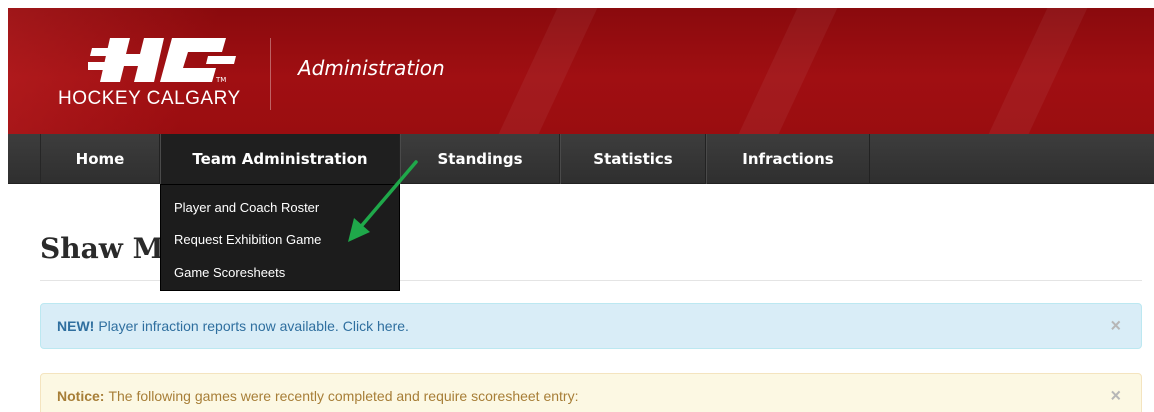 The image size is (1154, 412). Describe the element at coordinates (218, 326) in the screenshot. I see `info-alert-text: Player infraction reports now available.` at that location.